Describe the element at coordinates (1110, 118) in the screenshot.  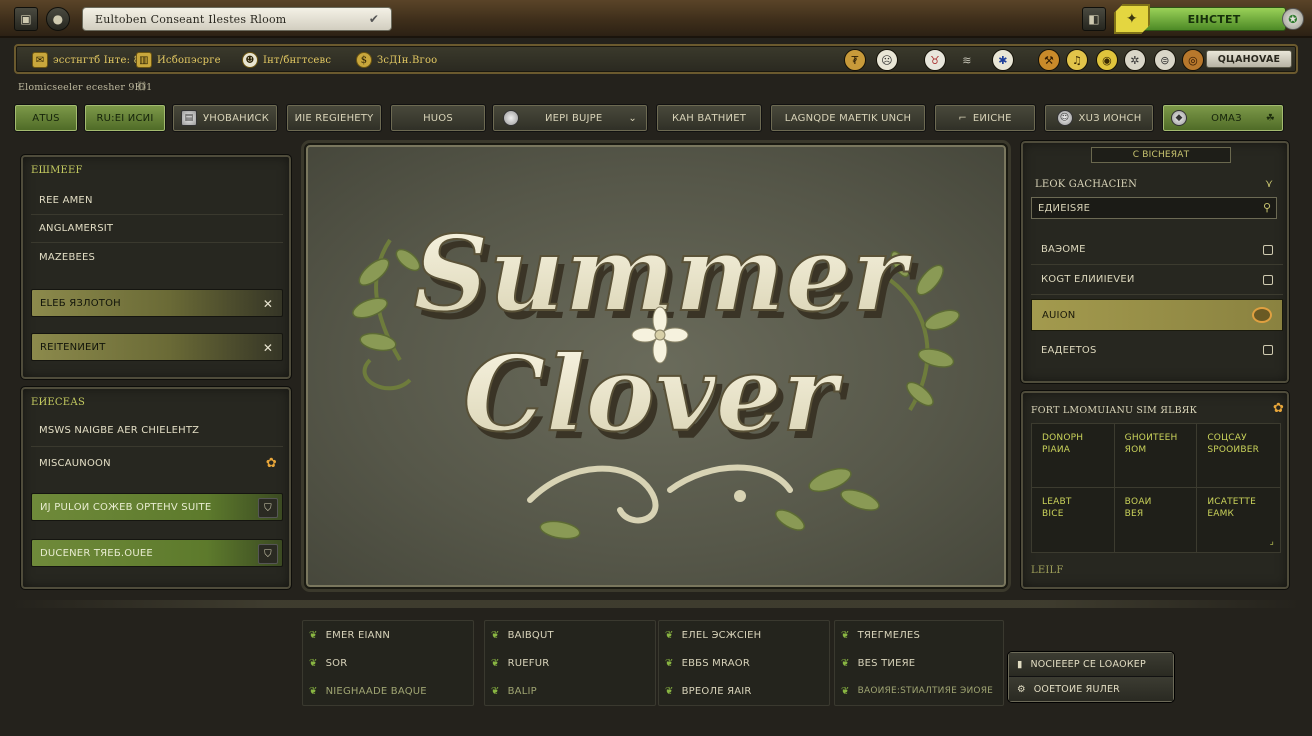
I see `toolbar-button-label: ХUЗ ИОНСН` at that location.